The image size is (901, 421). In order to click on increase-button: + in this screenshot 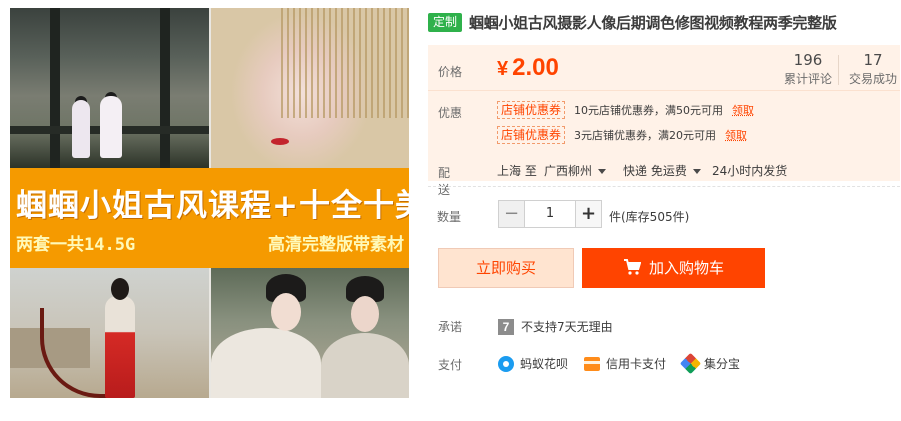, I will do `click(588, 214)`.